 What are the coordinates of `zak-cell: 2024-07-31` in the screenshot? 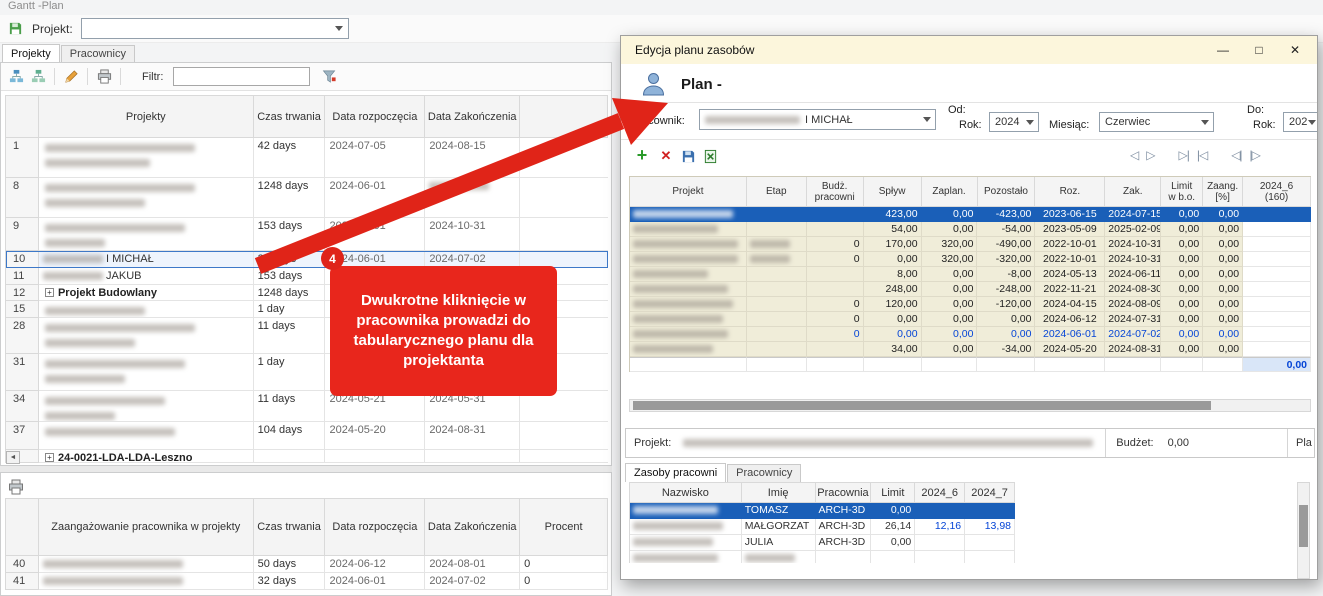 It's located at (1133, 319).